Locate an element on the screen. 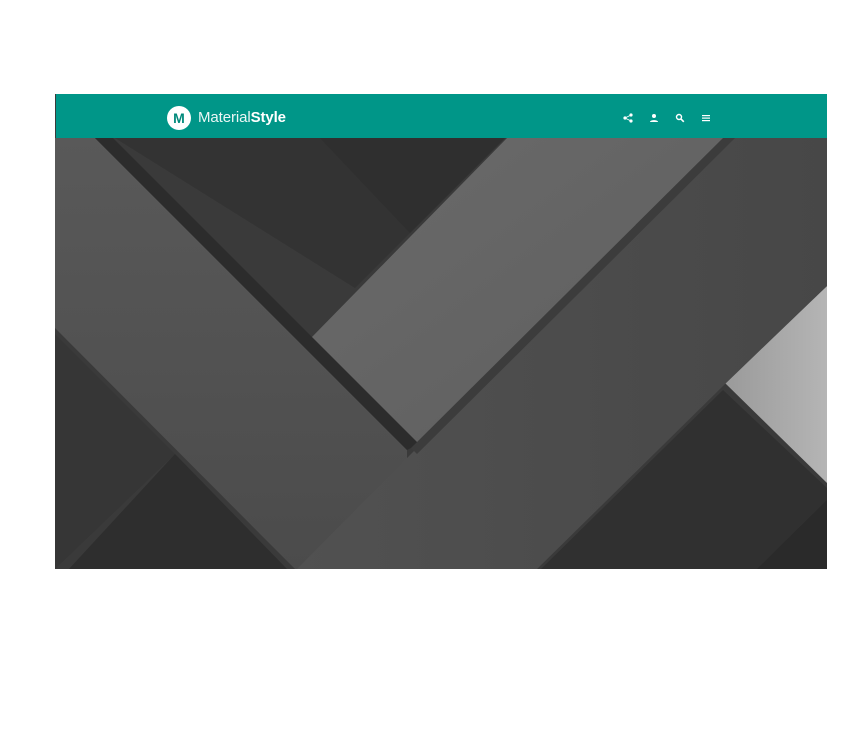 The width and height of the screenshot is (862, 756). share-icon is located at coordinates (628, 118).